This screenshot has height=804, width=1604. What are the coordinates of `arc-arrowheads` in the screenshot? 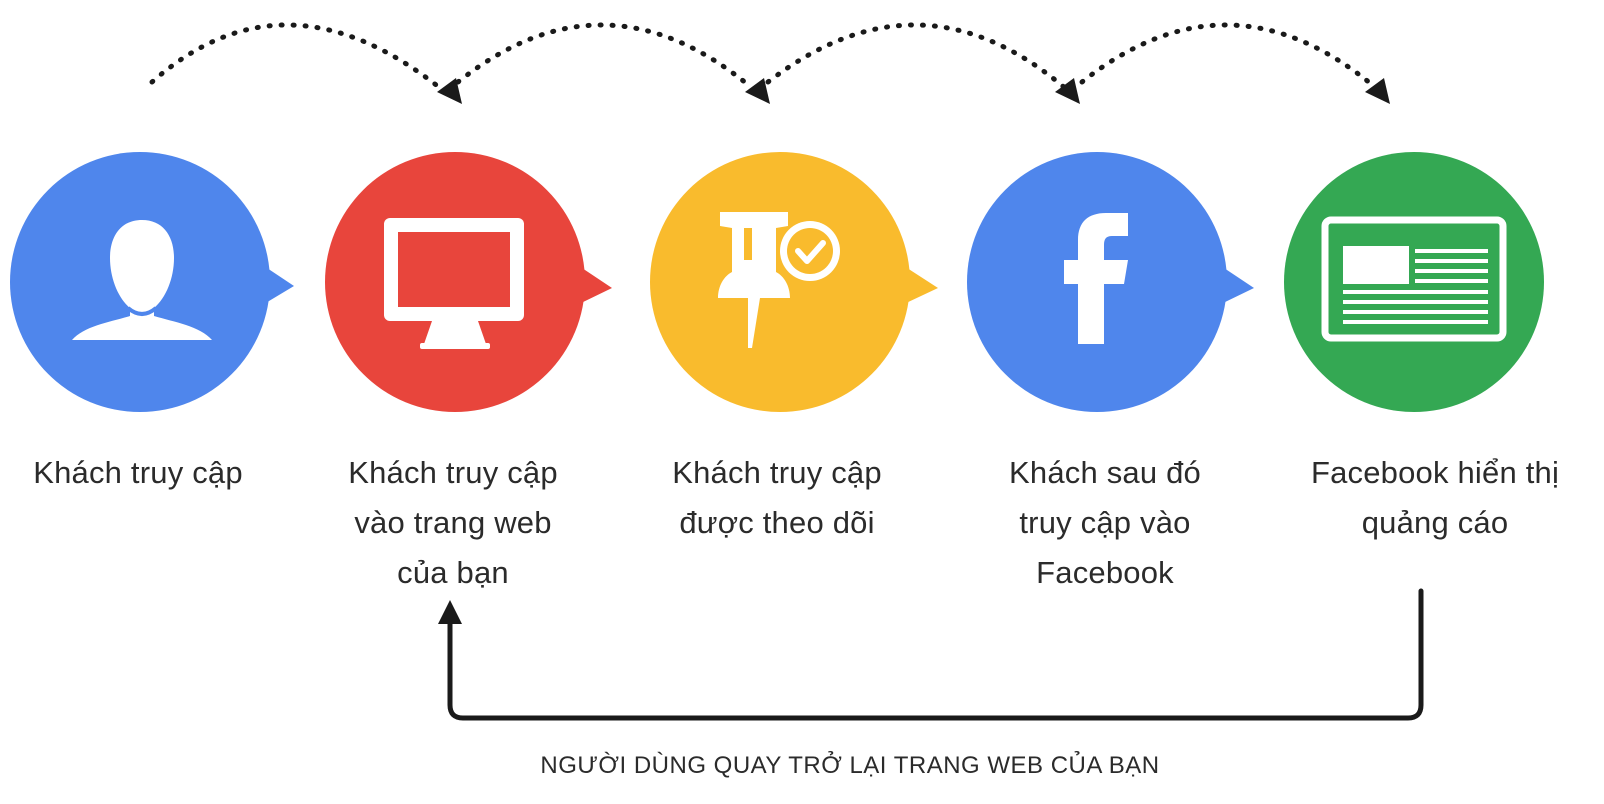 It's located at (913, 91).